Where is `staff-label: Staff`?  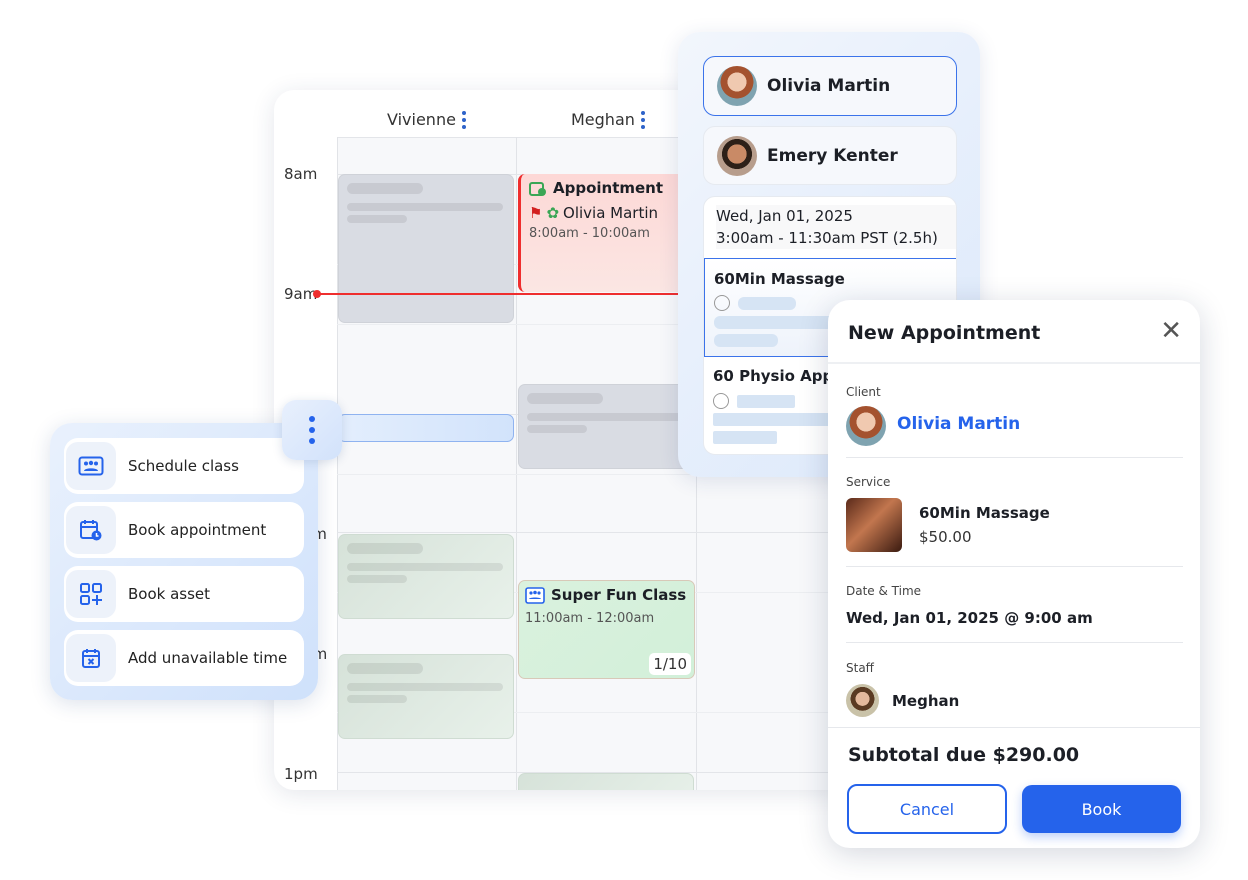
staff-label: Staff is located at coordinates (860, 668).